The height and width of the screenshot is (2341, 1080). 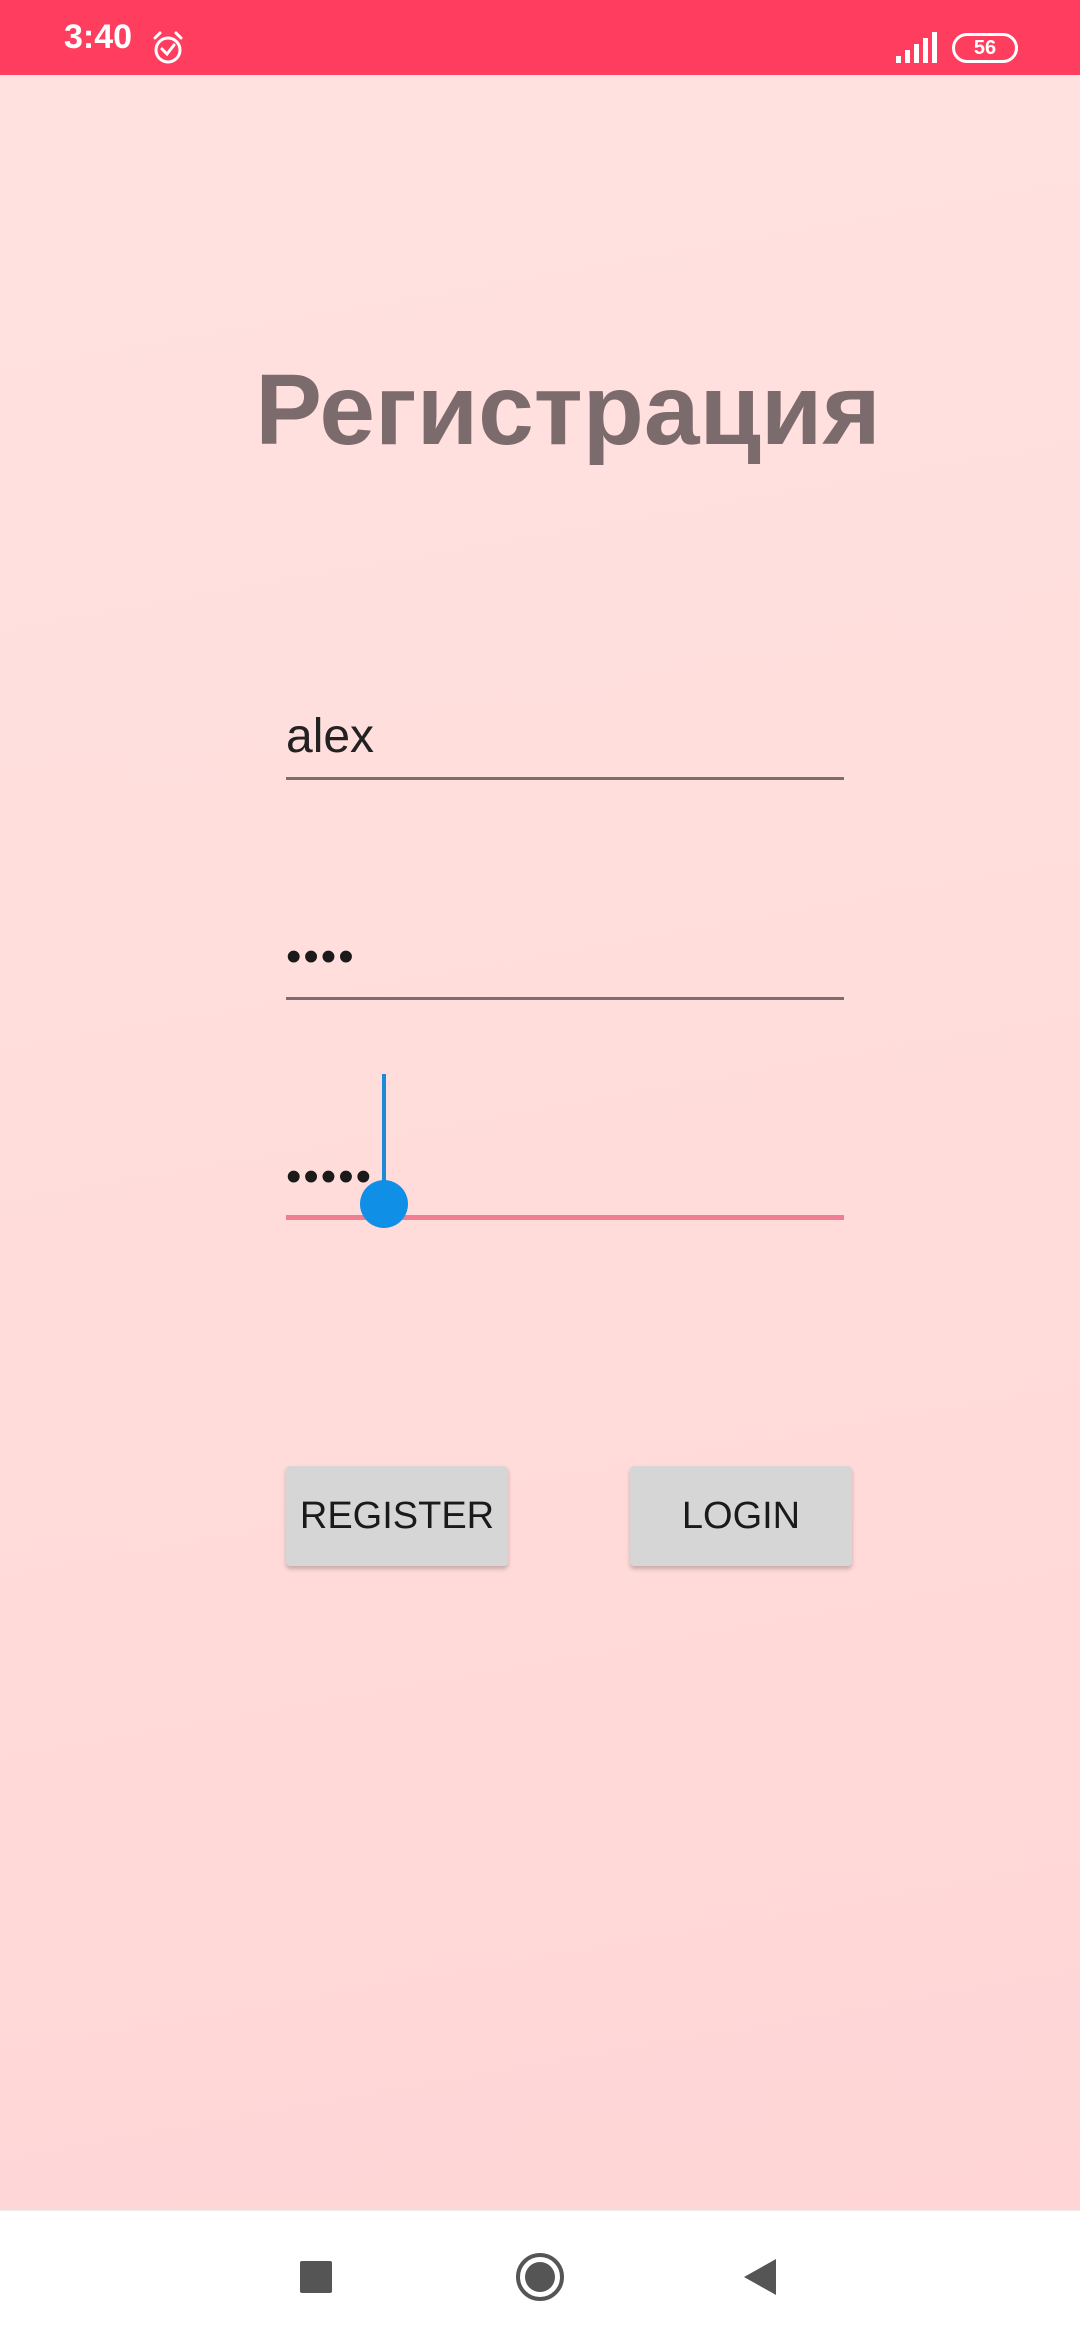 I want to click on status-time: 3:40, so click(x=98, y=37).